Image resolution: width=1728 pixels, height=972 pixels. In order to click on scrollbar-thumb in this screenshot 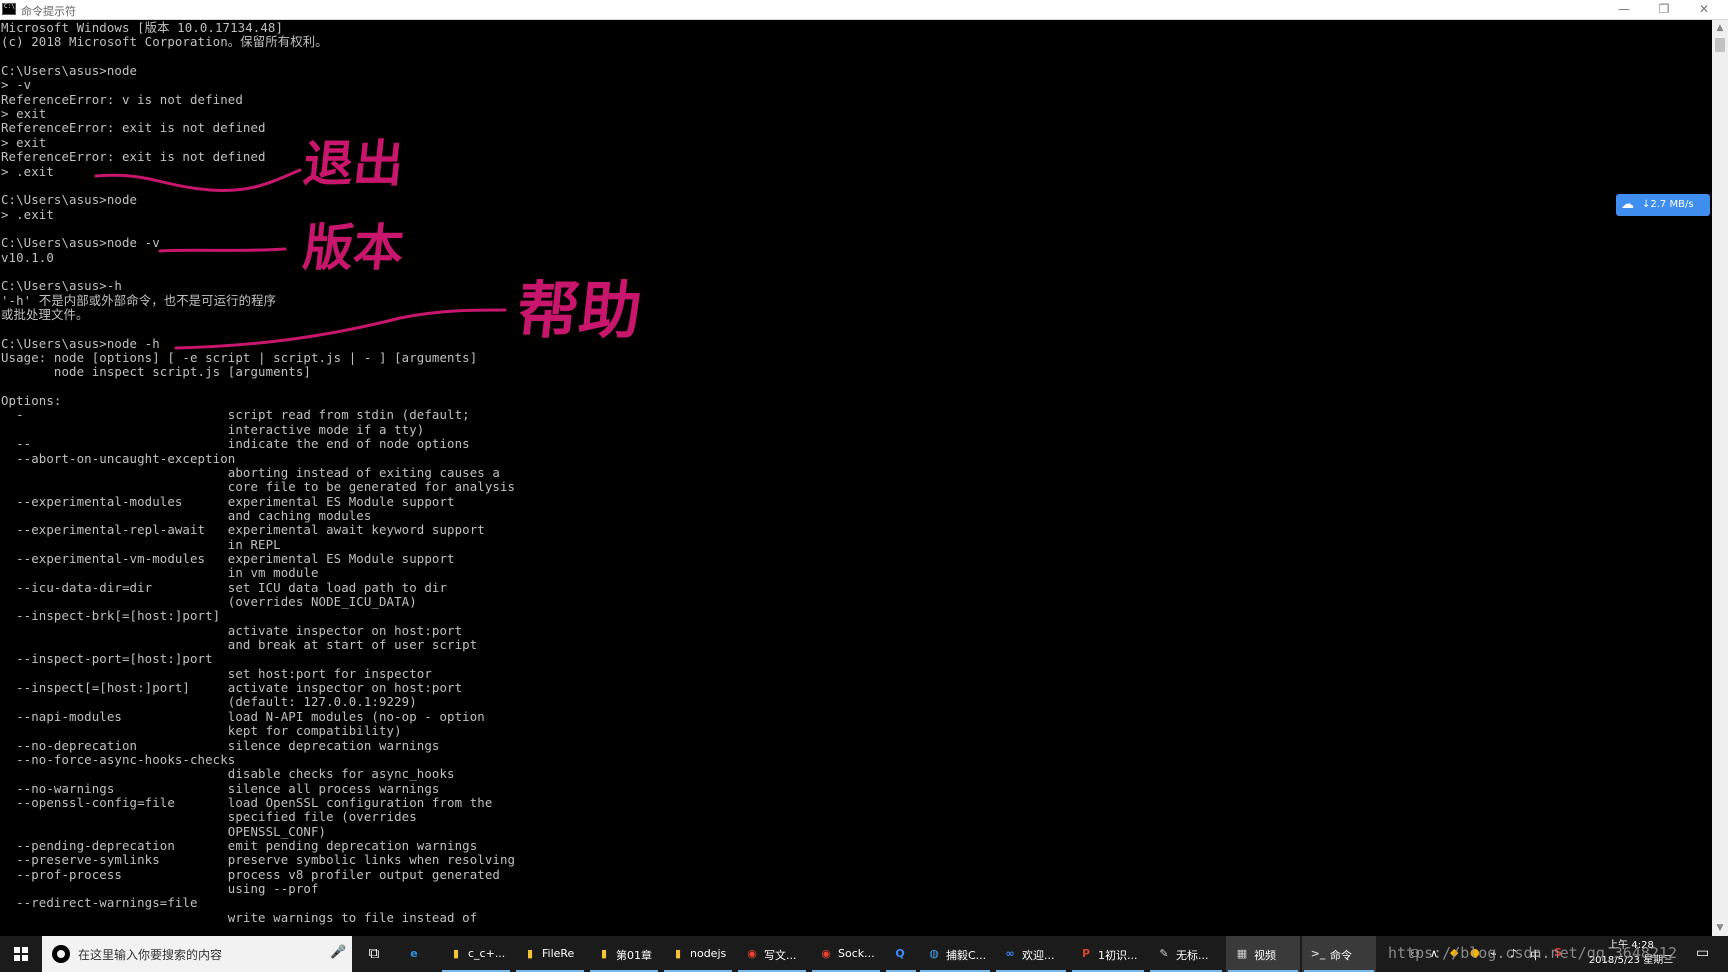, I will do `click(1720, 45)`.